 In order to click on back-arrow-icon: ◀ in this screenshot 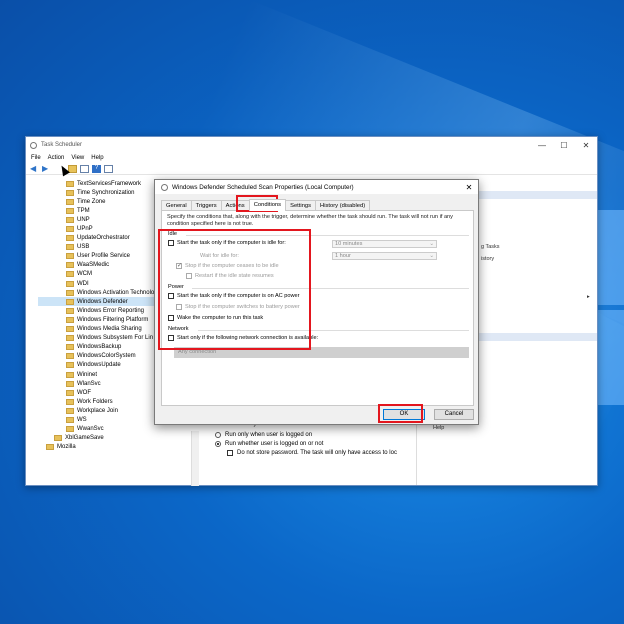, I will do `click(34, 168)`.